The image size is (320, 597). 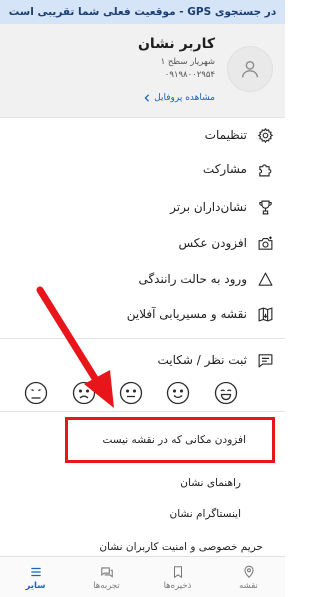 I want to click on instagram-label: اینستاگرام نشان, so click(x=205, y=514).